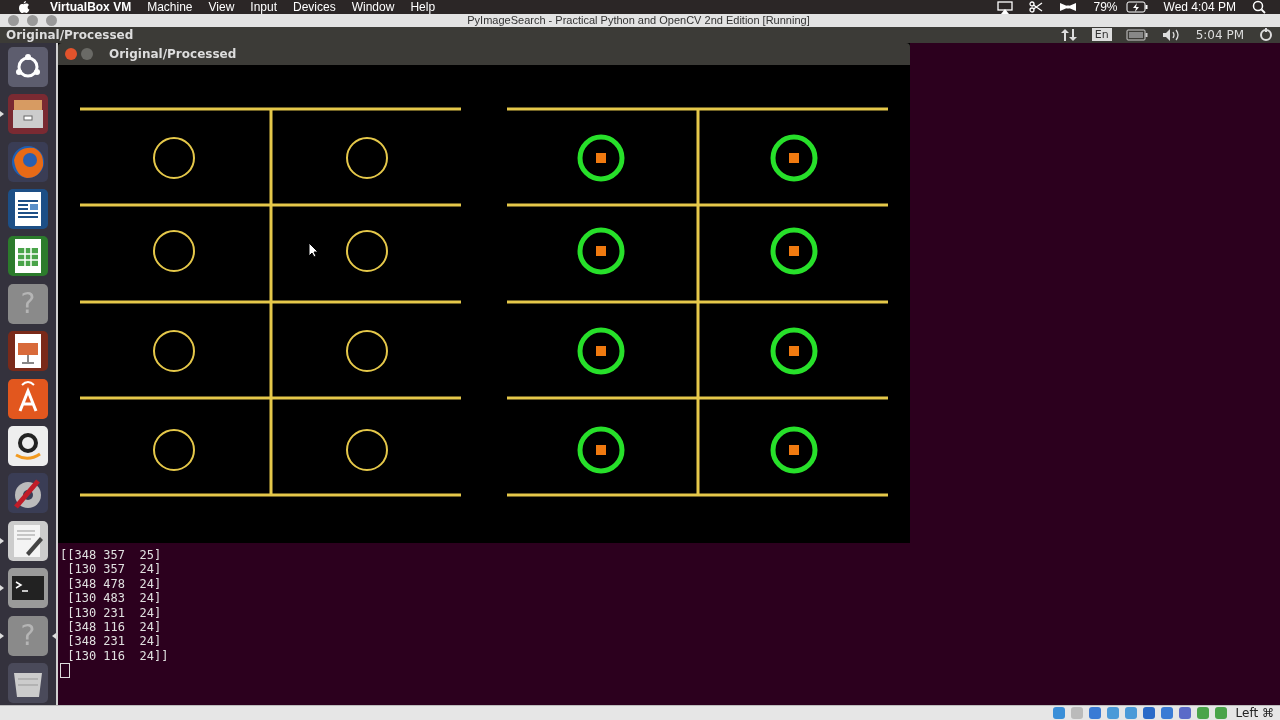  I want to click on window-title: PyImageSearch - Practical Python and OpenCV 2nd Edition [Running], so click(638, 20).